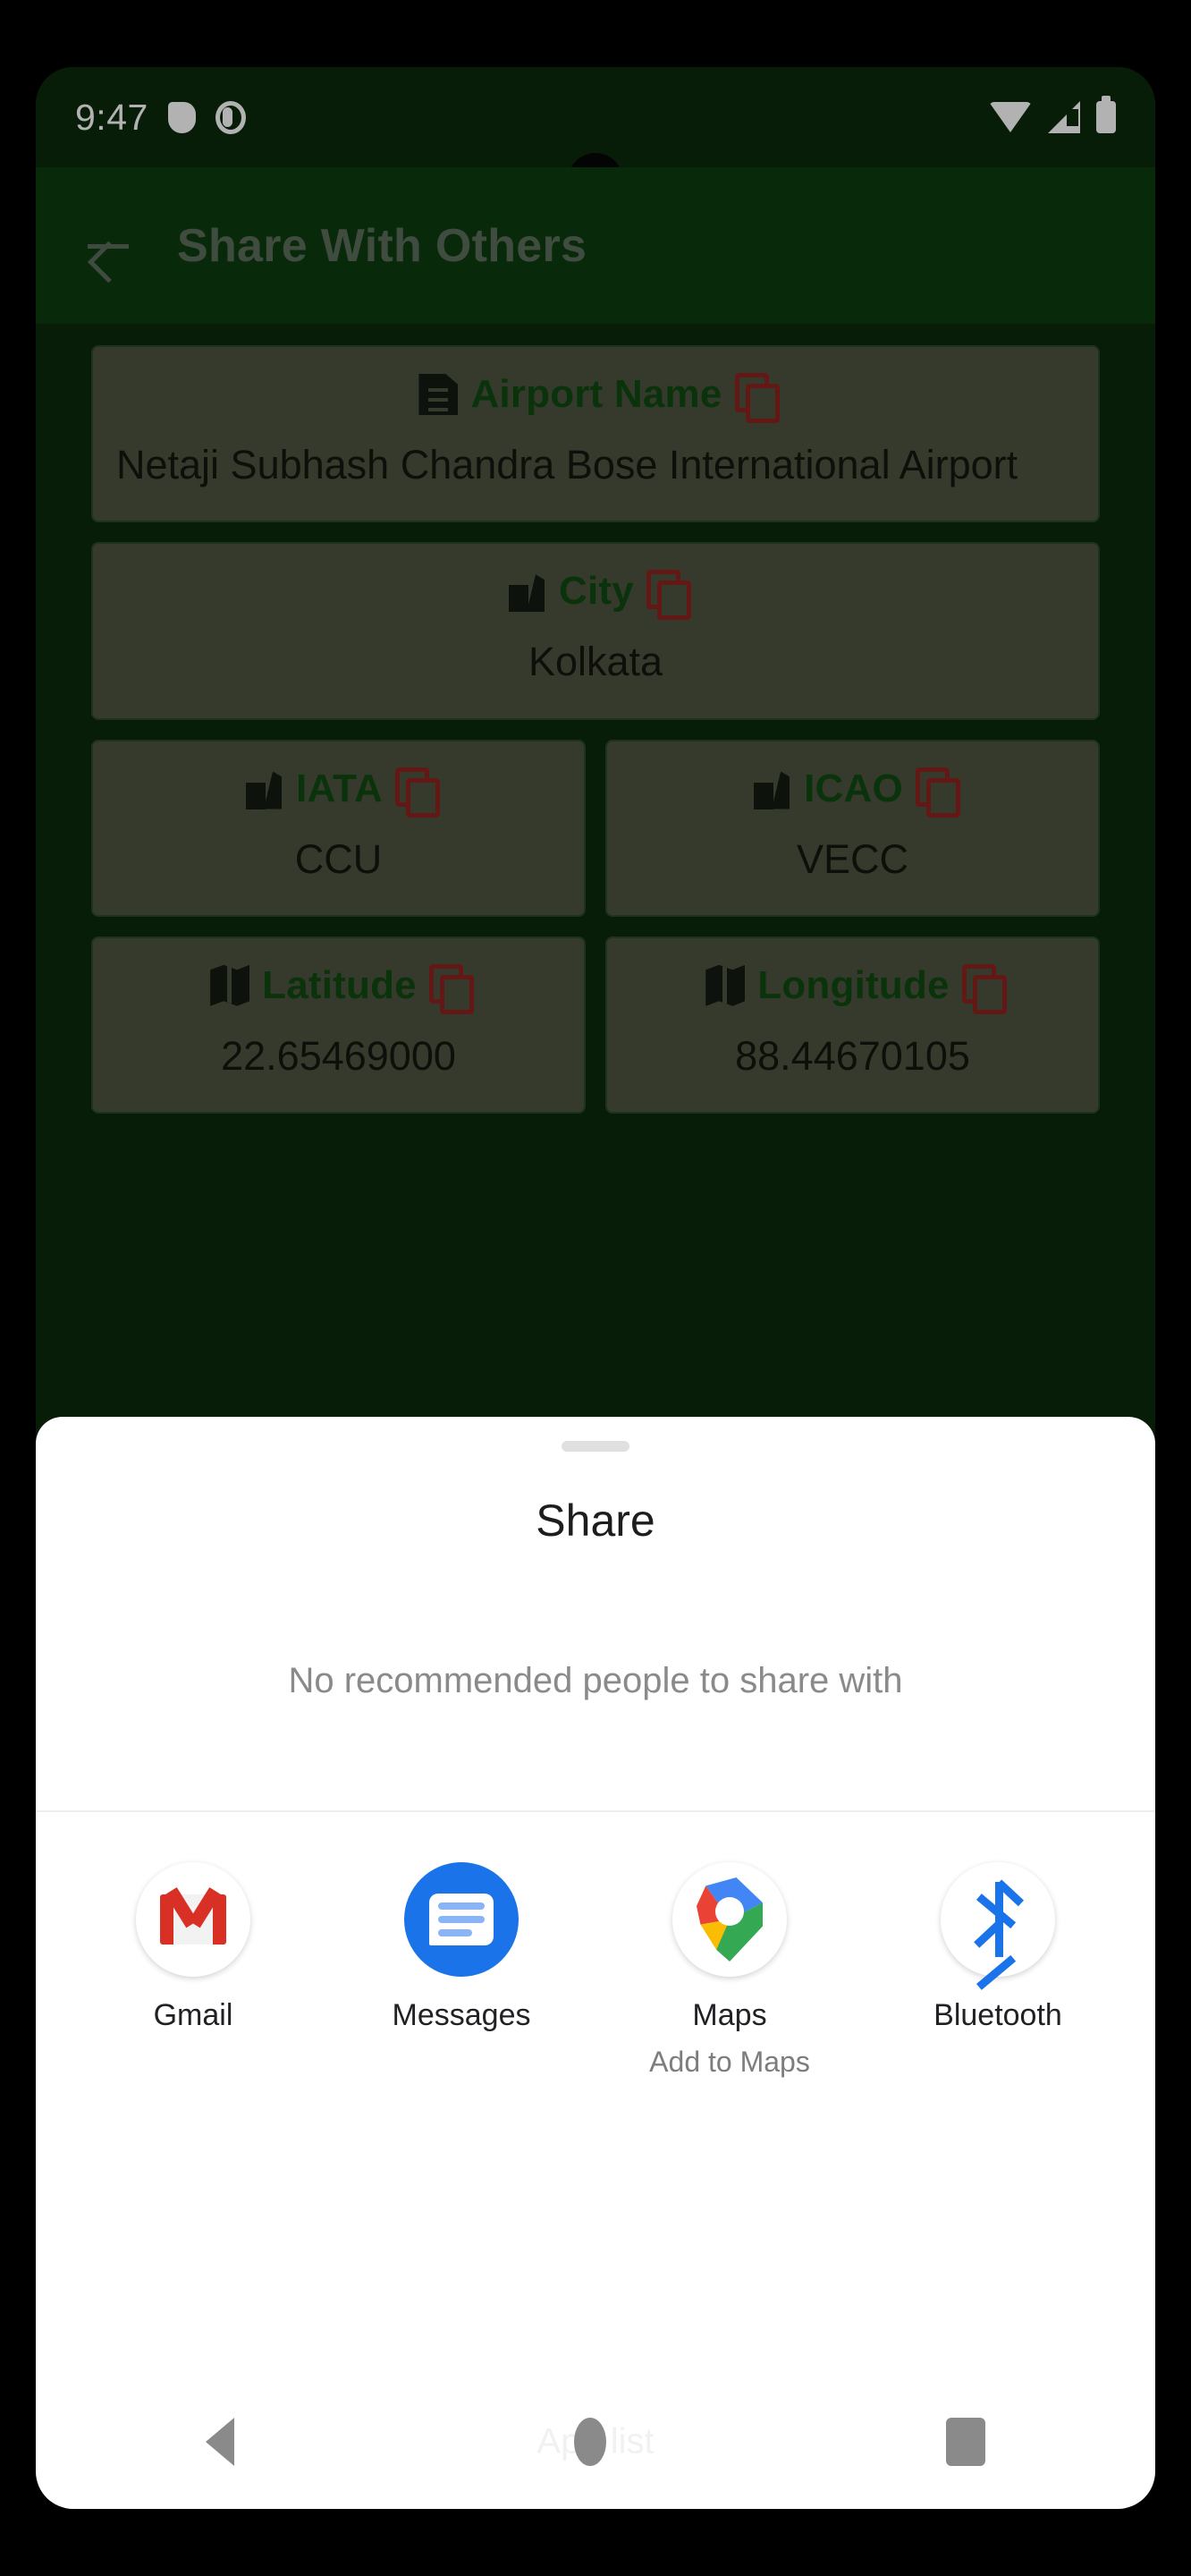  I want to click on bluetooth-icon, so click(998, 1926).